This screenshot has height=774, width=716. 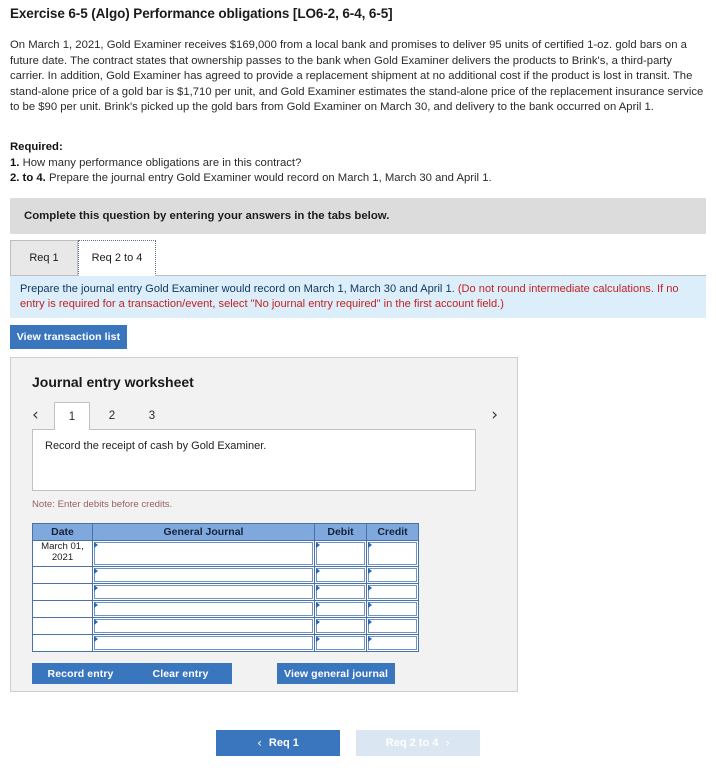 I want to click on tab-req-2-to-4: Req 2 to 4, so click(x=117, y=258).